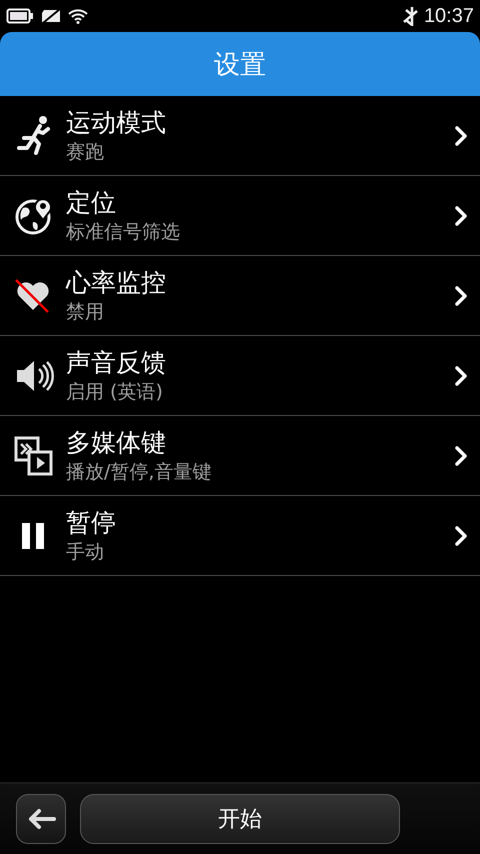 The width and height of the screenshot is (480, 854). I want to click on item-value: 播放/暂停,音量键, so click(139, 472).